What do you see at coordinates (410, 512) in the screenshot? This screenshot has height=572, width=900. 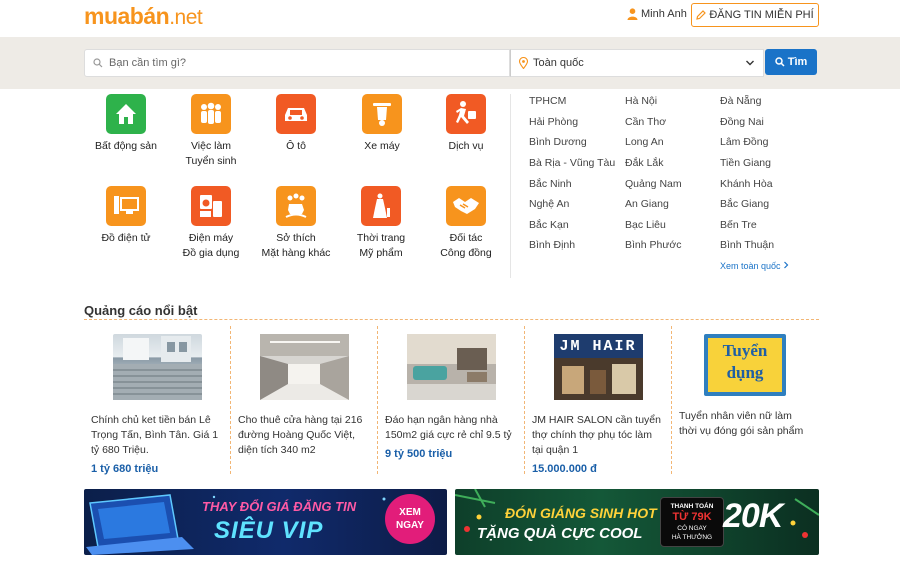 I see `view-now-label: XEM` at bounding box center [410, 512].